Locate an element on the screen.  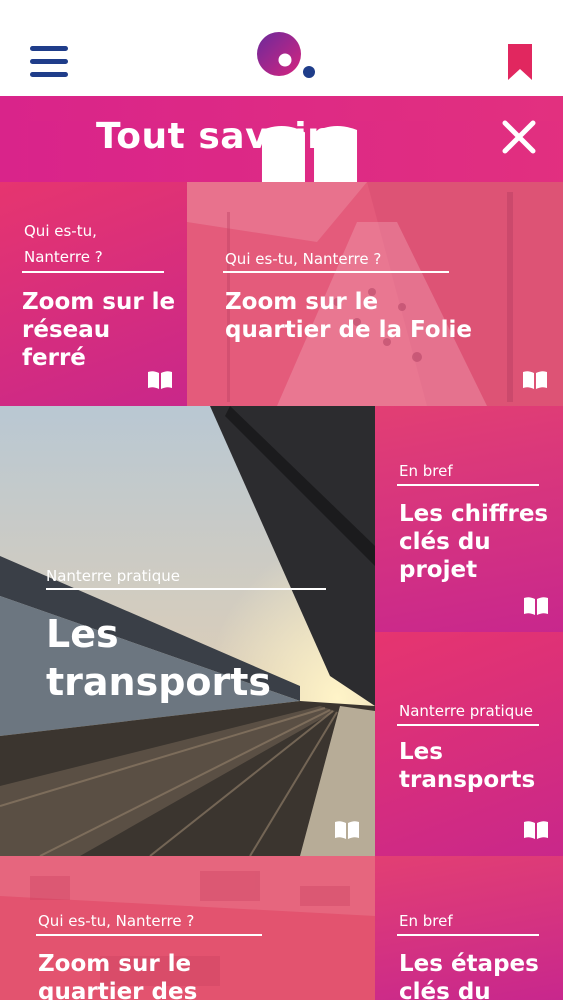
tile-title: Les étapes clés du is located at coordinates (469, 975).